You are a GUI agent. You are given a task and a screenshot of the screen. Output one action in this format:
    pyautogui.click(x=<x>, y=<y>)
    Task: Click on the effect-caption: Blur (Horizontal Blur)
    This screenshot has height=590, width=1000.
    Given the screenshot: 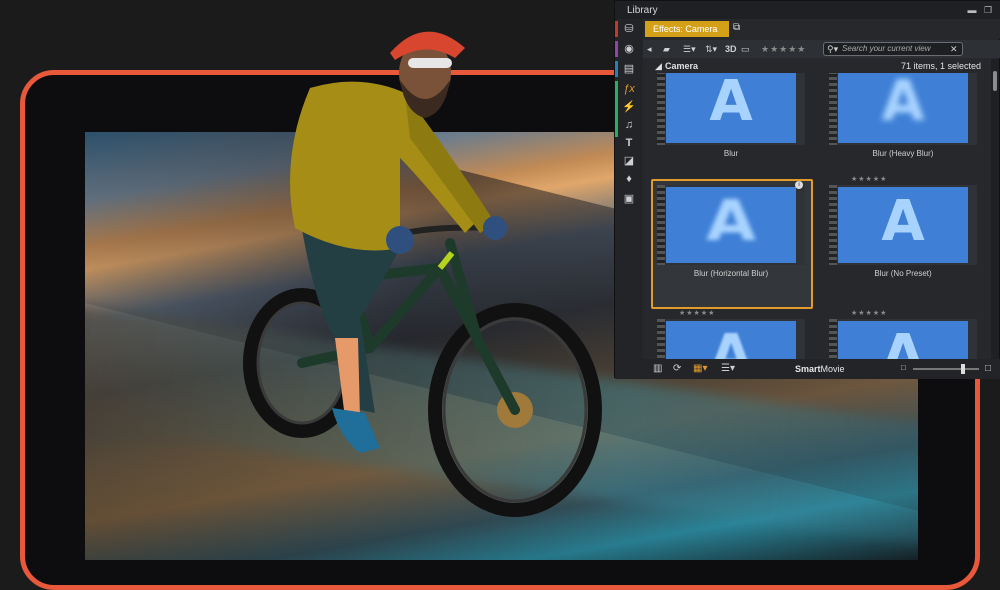 What is the action you would take?
    pyautogui.click(x=731, y=273)
    